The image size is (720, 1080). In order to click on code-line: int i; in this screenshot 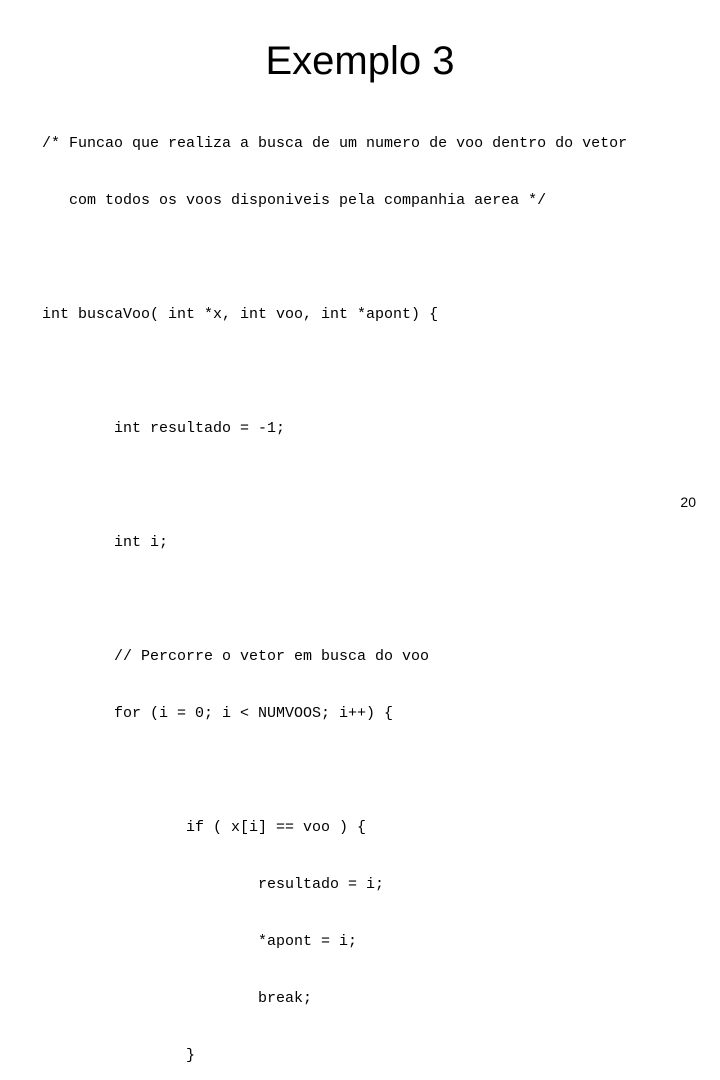, I will do `click(105, 542)`.